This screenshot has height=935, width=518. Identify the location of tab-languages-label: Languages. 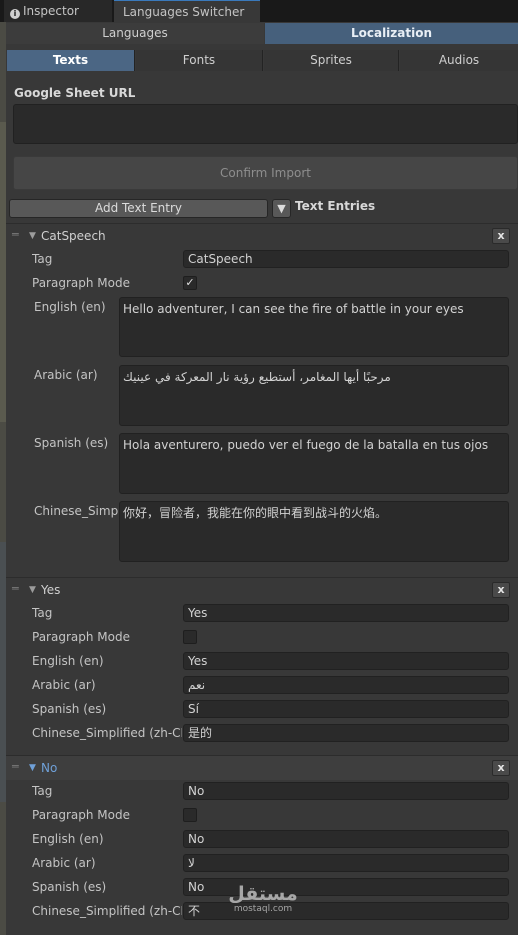
(135, 33).